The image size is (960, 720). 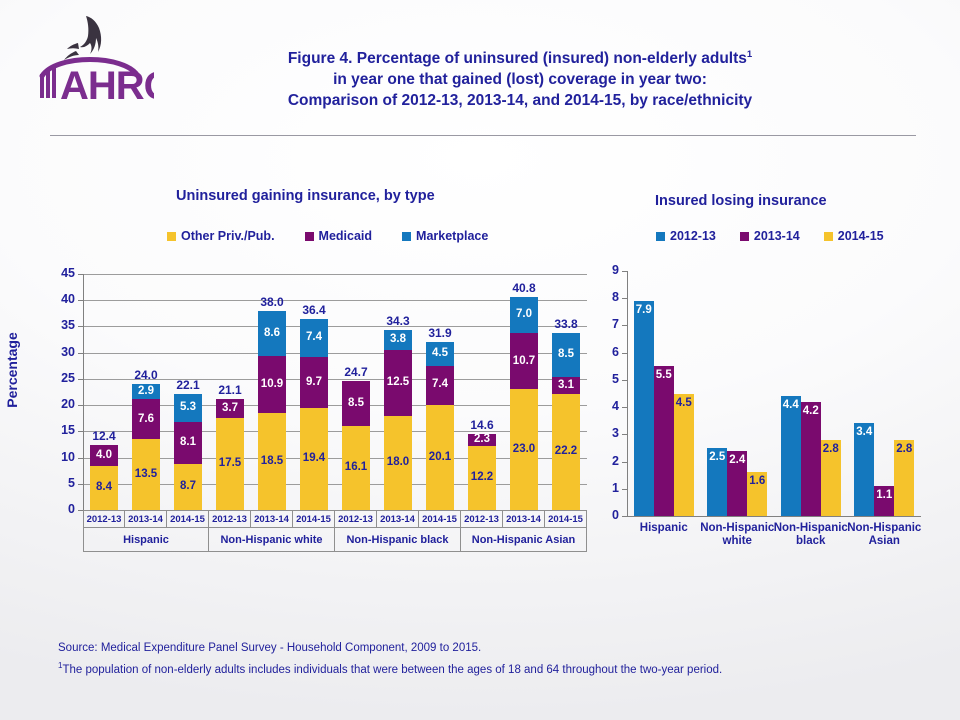 I want to click on bar: 3.4, so click(x=864, y=469).